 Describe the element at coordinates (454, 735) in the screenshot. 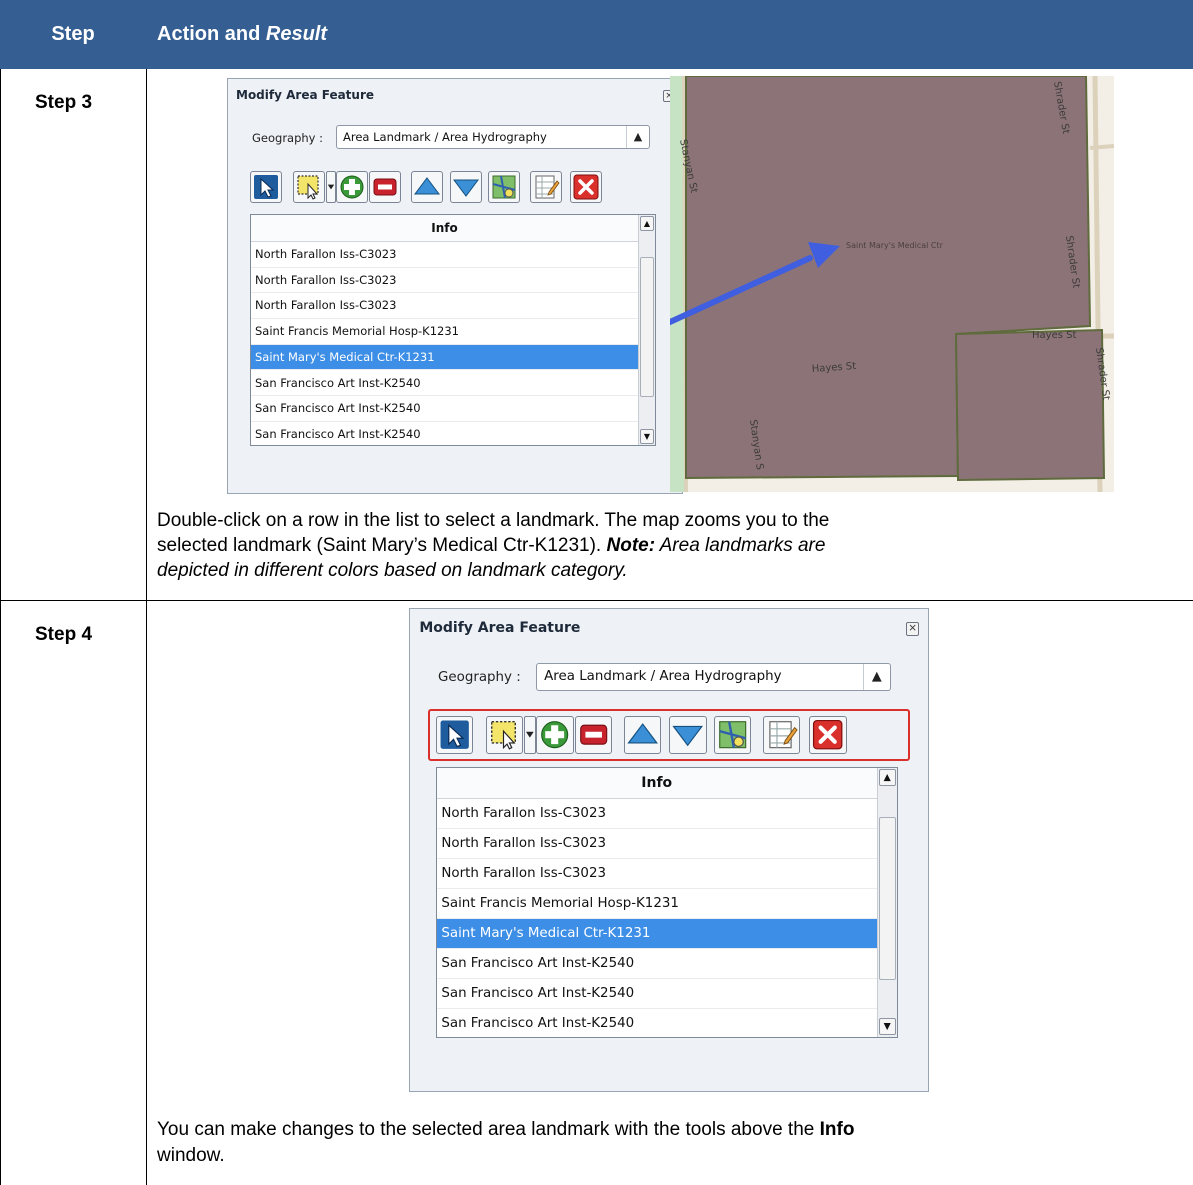

I see `step4-select-pointer-button` at that location.